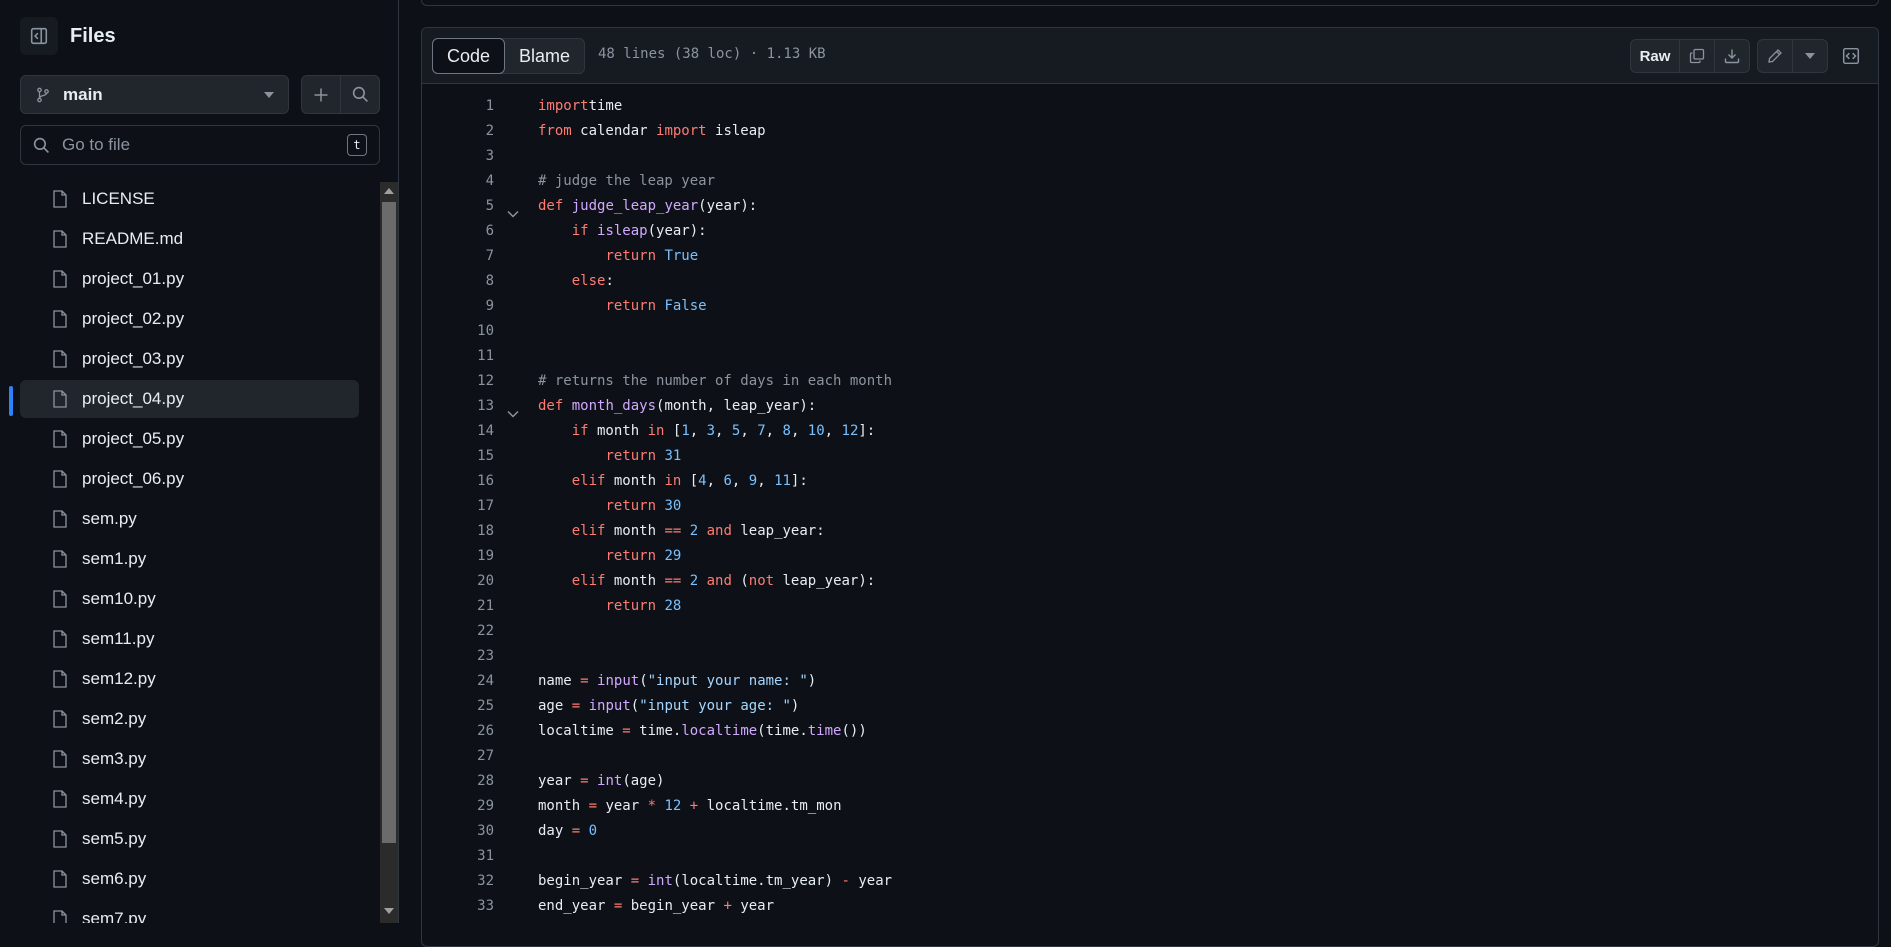 The image size is (1891, 947). I want to click on line-number: 11, so click(458, 356).